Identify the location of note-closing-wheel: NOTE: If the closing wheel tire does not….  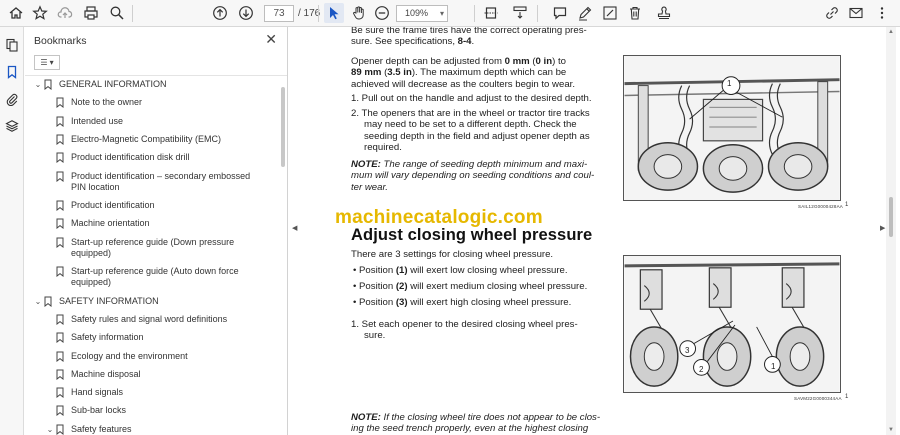
(476, 423).